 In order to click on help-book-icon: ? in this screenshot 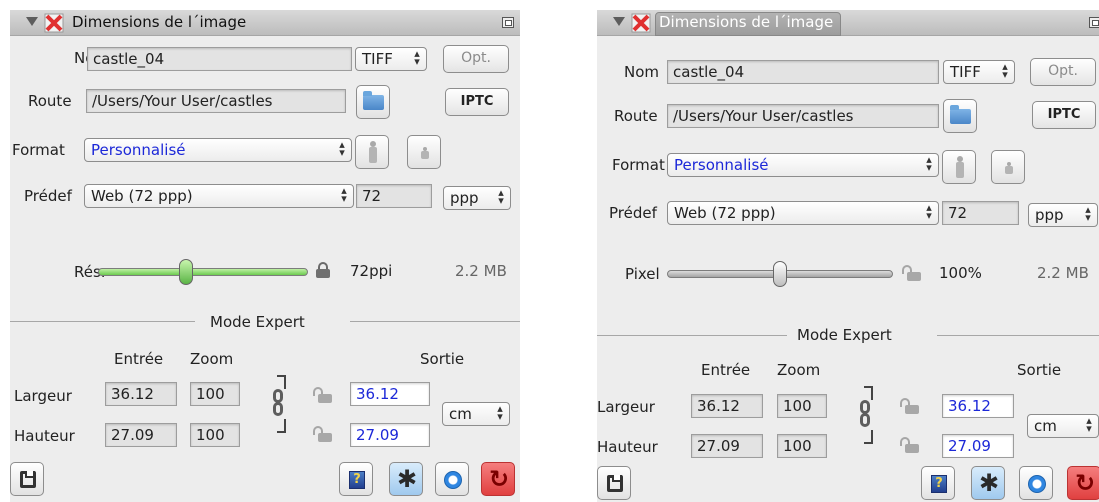, I will do `click(357, 480)`.